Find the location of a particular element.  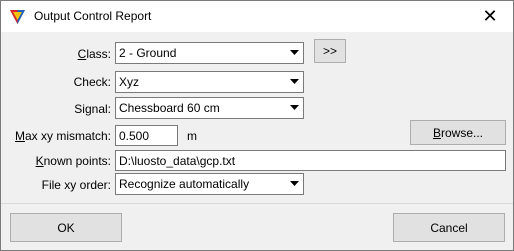

class-dropdown: 2 - Ground is located at coordinates (209, 53).